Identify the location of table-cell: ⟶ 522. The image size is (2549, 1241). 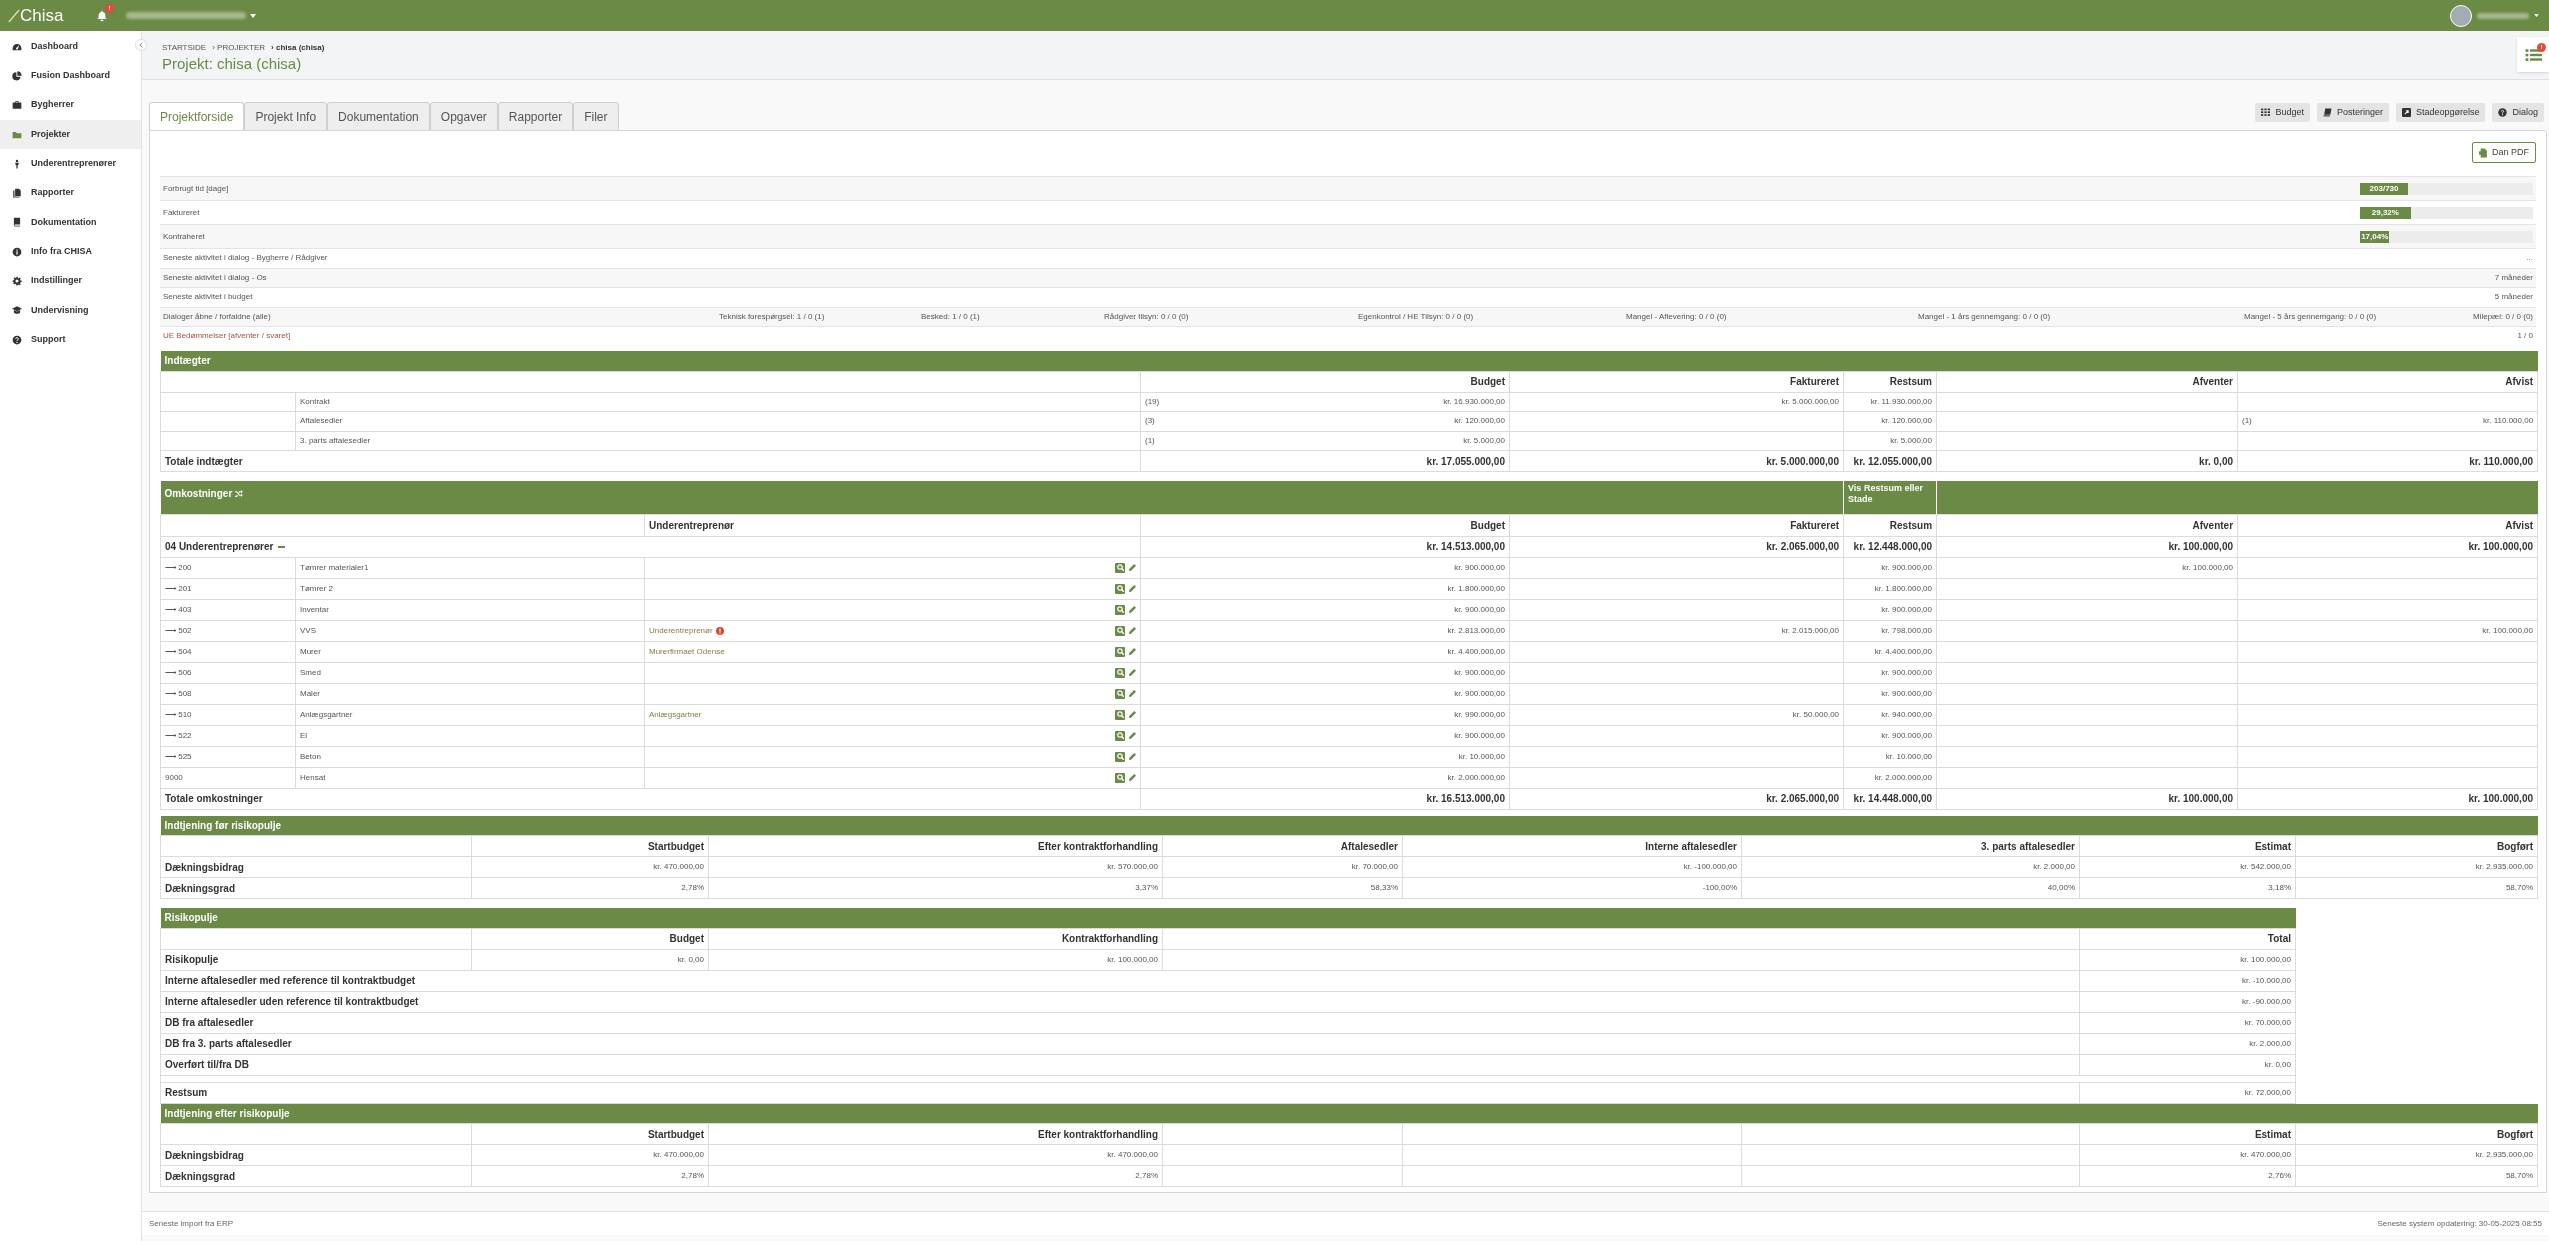
(228, 735).